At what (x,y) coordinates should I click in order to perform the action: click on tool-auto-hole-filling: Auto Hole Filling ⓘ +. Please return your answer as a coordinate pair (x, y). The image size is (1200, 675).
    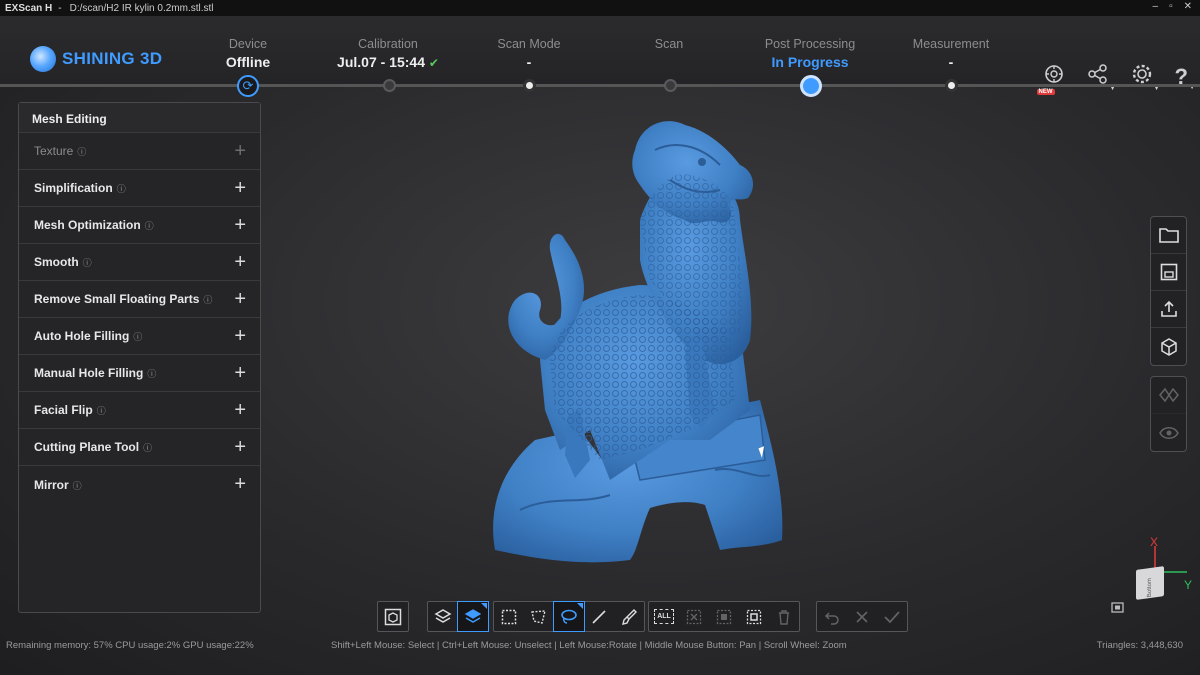
    Looking at the image, I should click on (139, 336).